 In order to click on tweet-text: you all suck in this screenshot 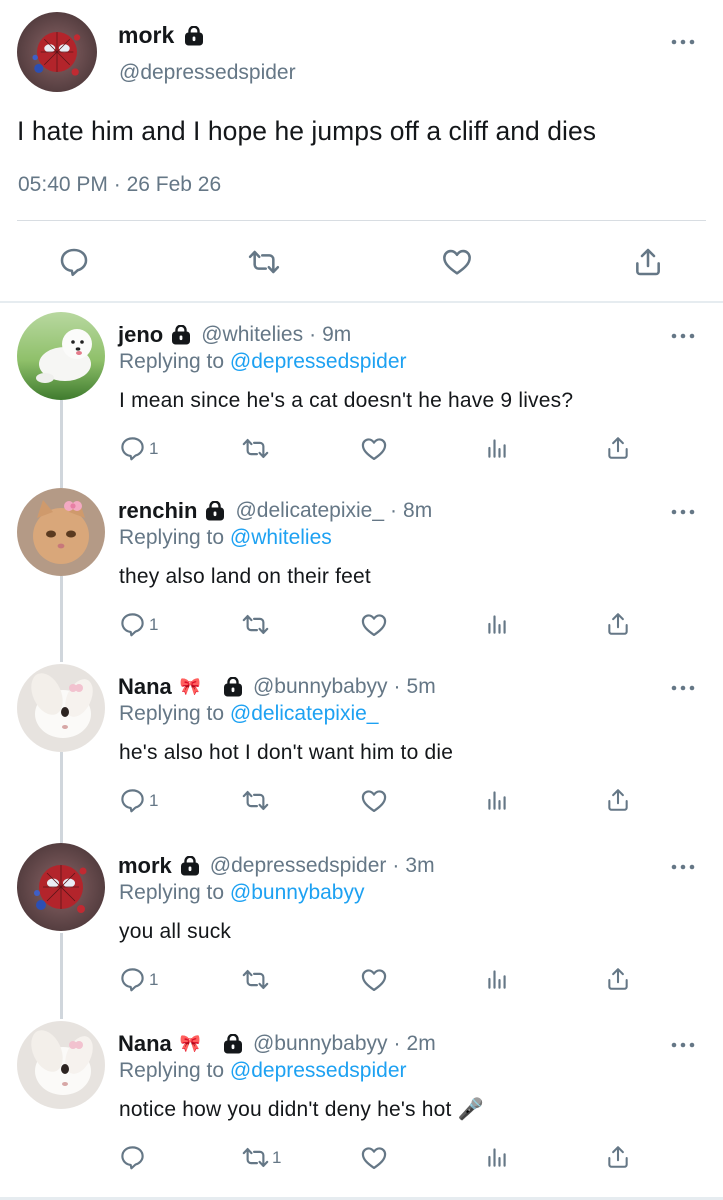, I will do `click(175, 931)`.